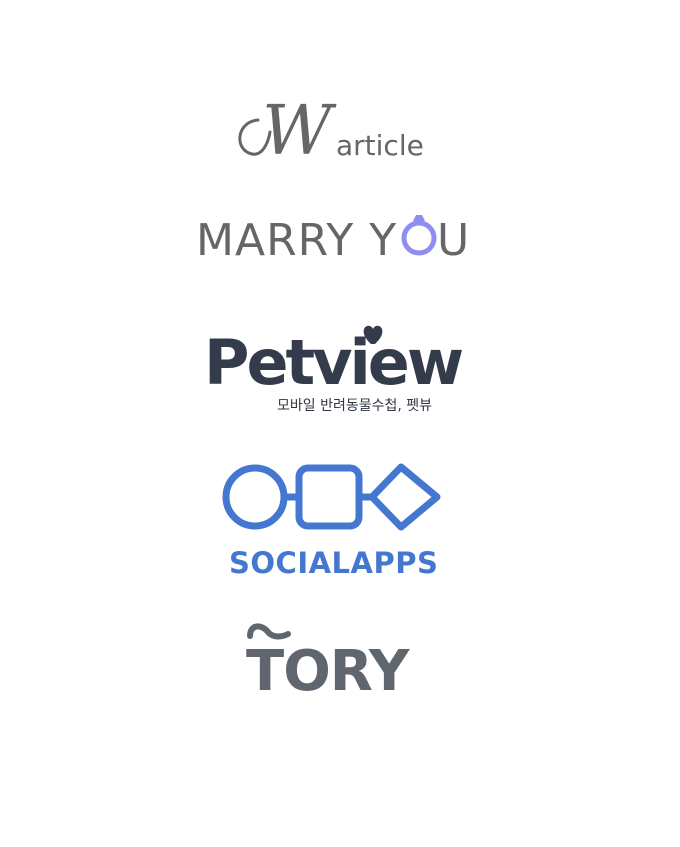 The height and width of the screenshot is (847, 680). What do you see at coordinates (296, 240) in the screenshot?
I see `marry-you-wordmark-part1: MARRY Y` at bounding box center [296, 240].